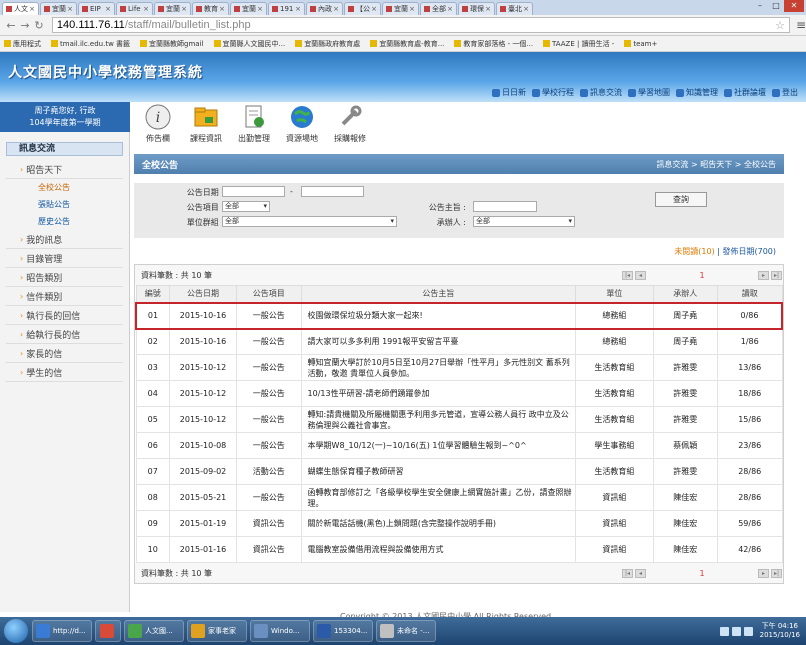 This screenshot has height=645, width=806. I want to click on browser-tab: Life ×, so click(134, 8).